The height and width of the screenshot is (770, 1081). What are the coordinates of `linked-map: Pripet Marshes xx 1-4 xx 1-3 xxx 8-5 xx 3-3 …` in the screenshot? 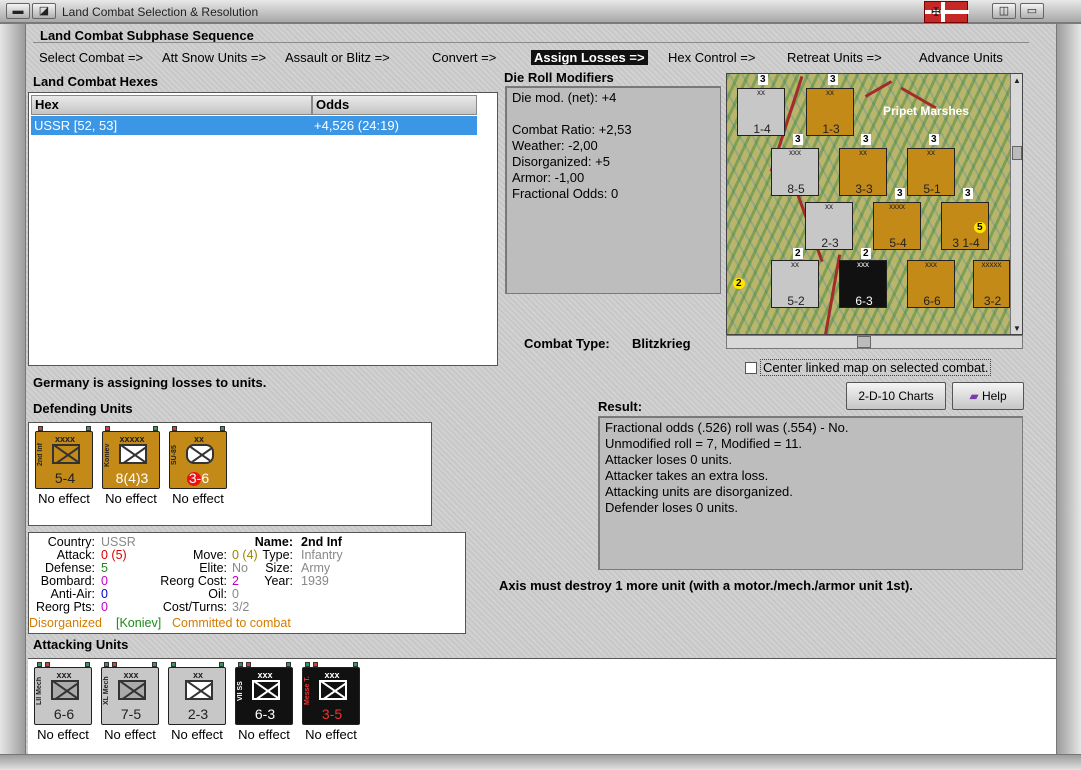 It's located at (874, 204).